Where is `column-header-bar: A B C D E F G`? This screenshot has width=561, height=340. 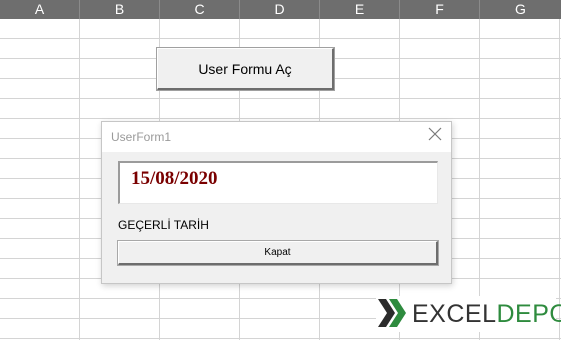
column-header-bar: A B C D E F G is located at coordinates (280, 9).